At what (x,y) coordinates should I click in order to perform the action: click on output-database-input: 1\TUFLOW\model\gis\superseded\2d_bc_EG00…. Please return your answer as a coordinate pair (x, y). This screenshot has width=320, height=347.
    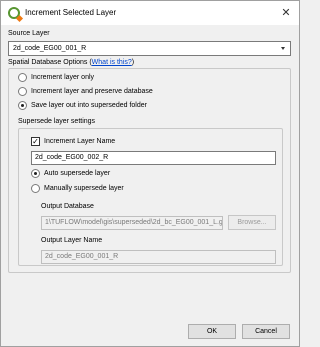
    Looking at the image, I should click on (132, 223).